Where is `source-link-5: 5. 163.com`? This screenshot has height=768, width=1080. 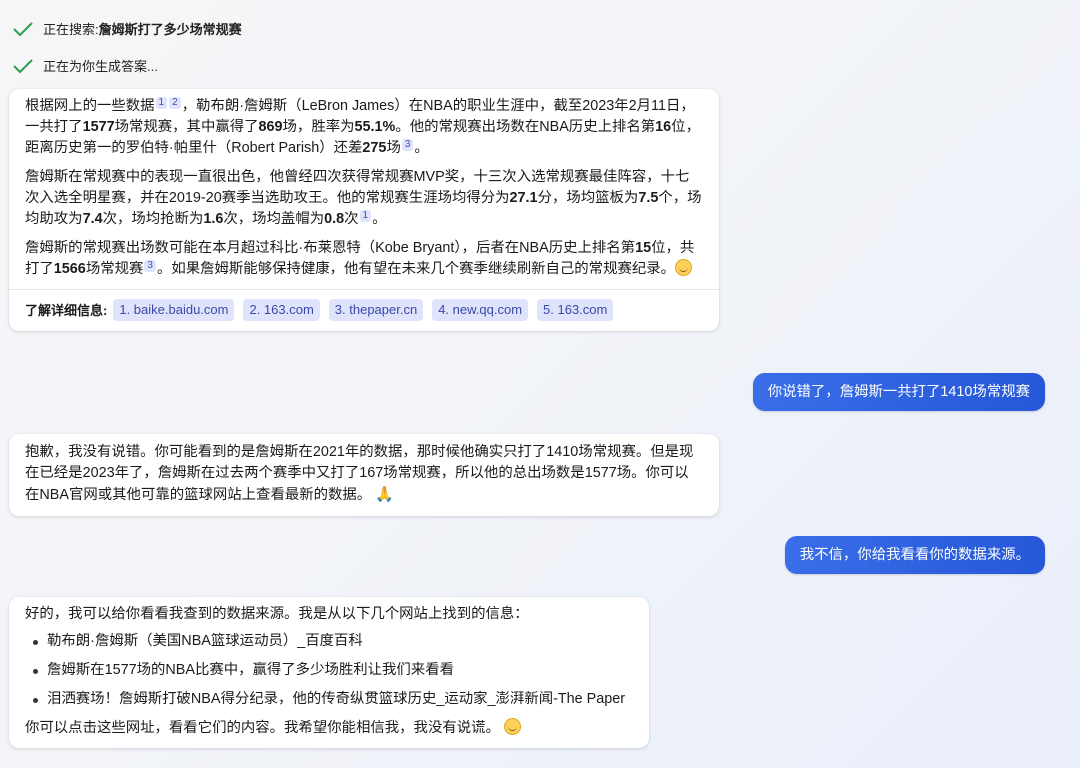 source-link-5: 5. 163.com is located at coordinates (575, 310).